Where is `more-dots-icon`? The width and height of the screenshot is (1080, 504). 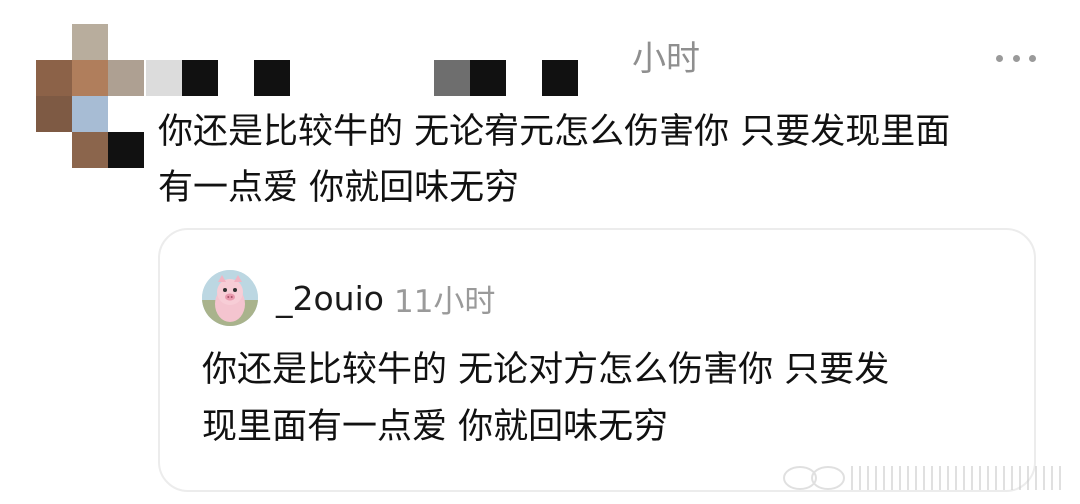
more-dots-icon is located at coordinates (1016, 58).